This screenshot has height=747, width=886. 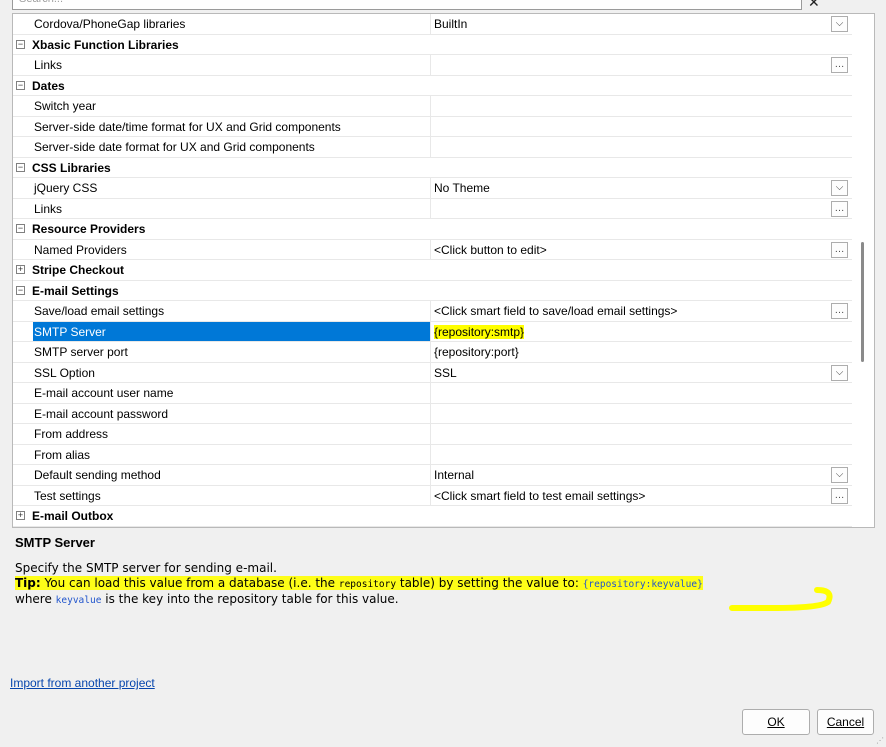 What do you see at coordinates (432, 393) in the screenshot?
I see `property-row-e-mail-account-user-name: E-mail account user name` at bounding box center [432, 393].